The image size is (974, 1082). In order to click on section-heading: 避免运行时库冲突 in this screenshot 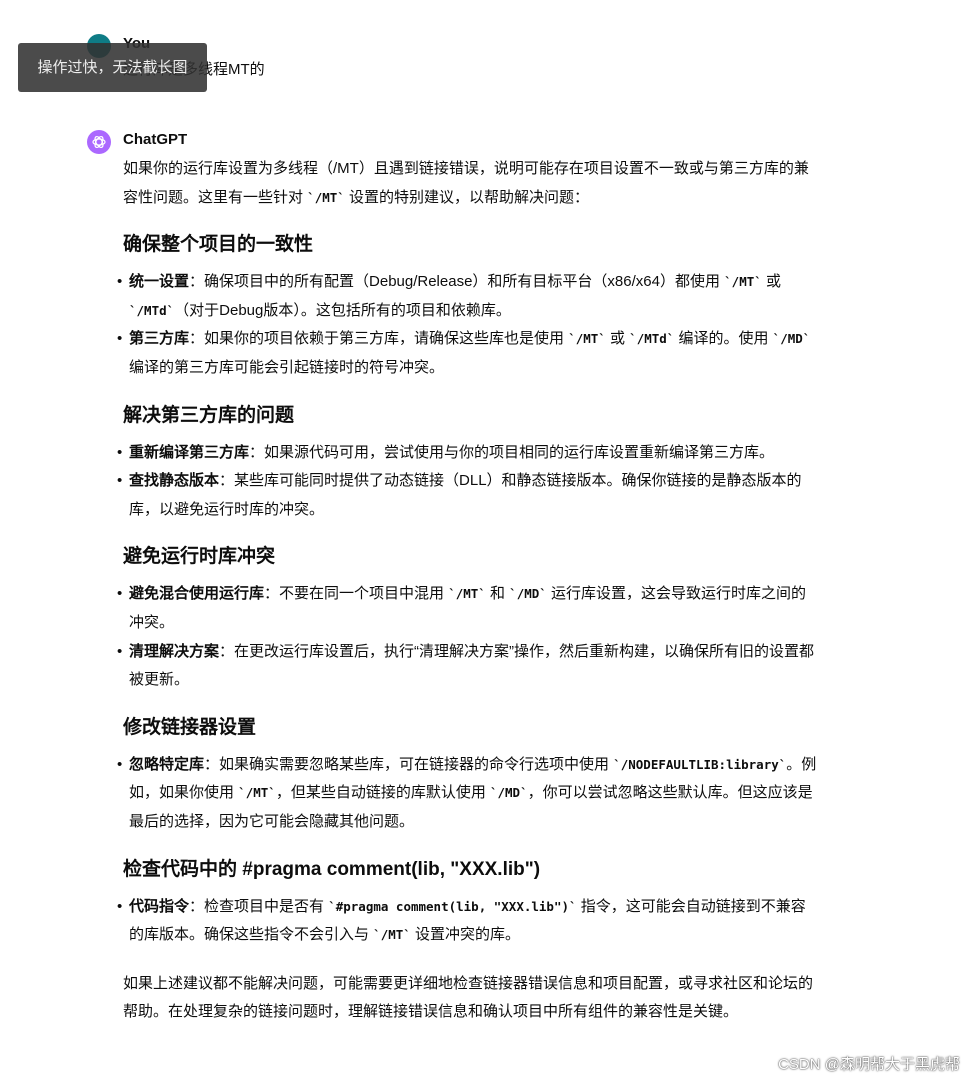, I will do `click(199, 557)`.